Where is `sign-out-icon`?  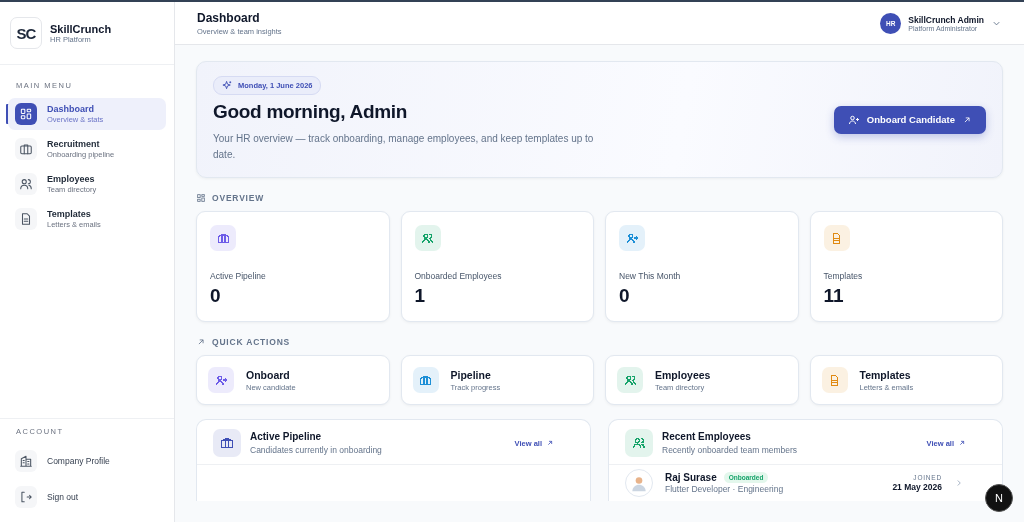 sign-out-icon is located at coordinates (26, 497).